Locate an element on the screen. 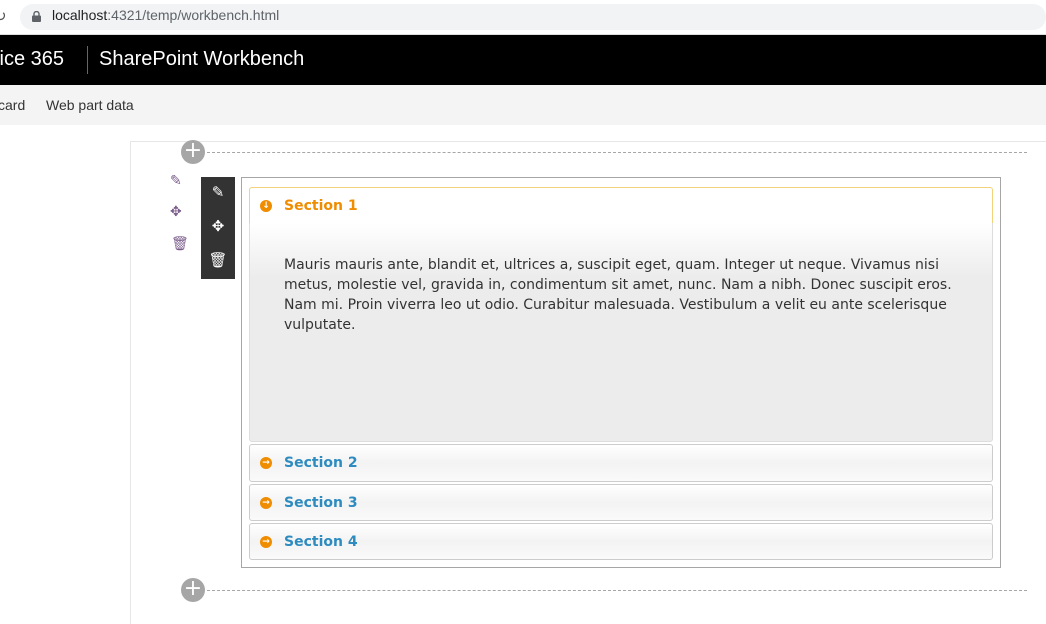  move-webpart-icon: ✥ is located at coordinates (218, 226).